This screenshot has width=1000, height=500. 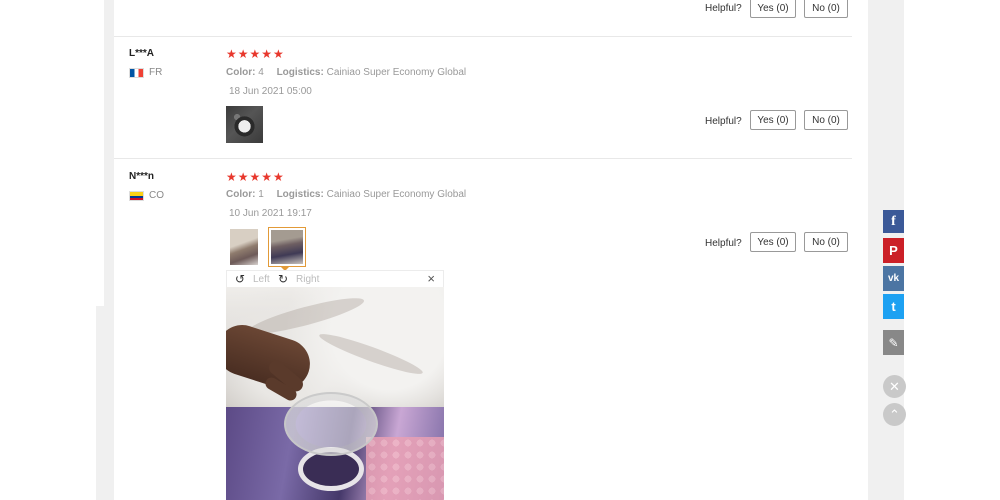 What do you see at coordinates (893, 250) in the screenshot?
I see `pinterest-share-icon: P` at bounding box center [893, 250].